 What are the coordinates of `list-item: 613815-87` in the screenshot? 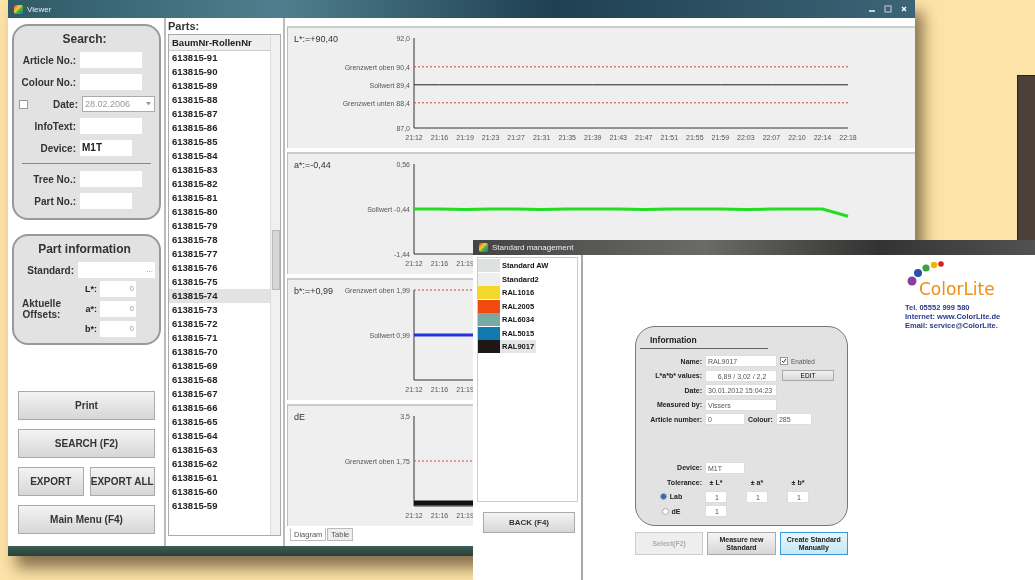 It's located at (219, 114).